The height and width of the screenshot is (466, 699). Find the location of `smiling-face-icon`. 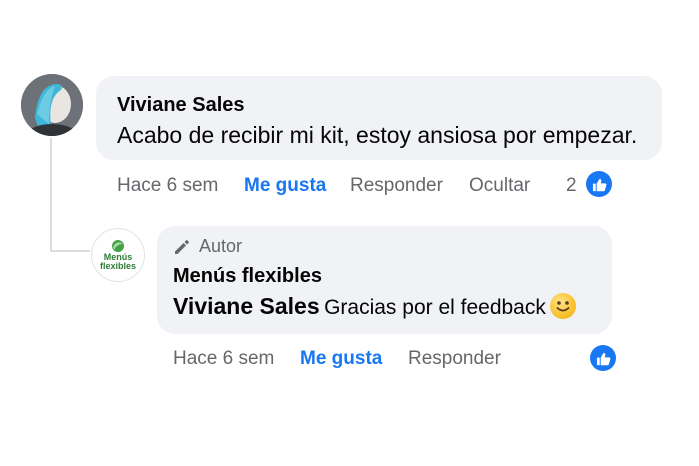

smiling-face-icon is located at coordinates (563, 306).